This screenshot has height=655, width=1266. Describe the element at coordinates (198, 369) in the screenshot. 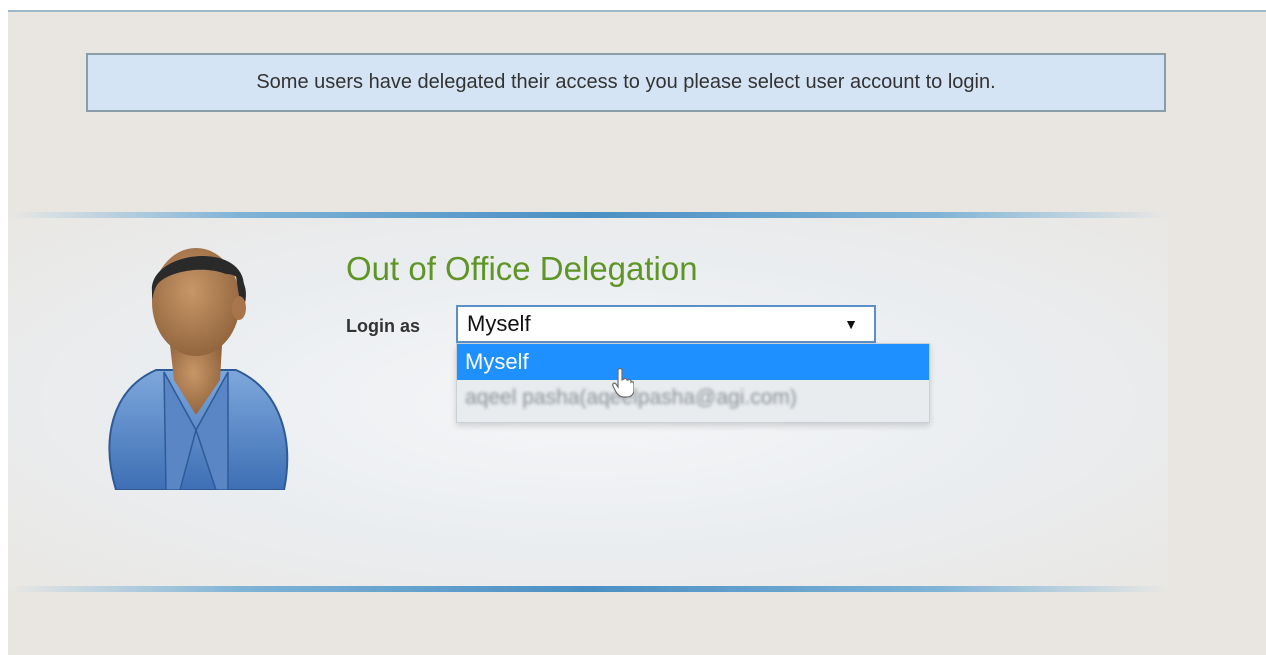

I see `user-avatar-icon` at that location.